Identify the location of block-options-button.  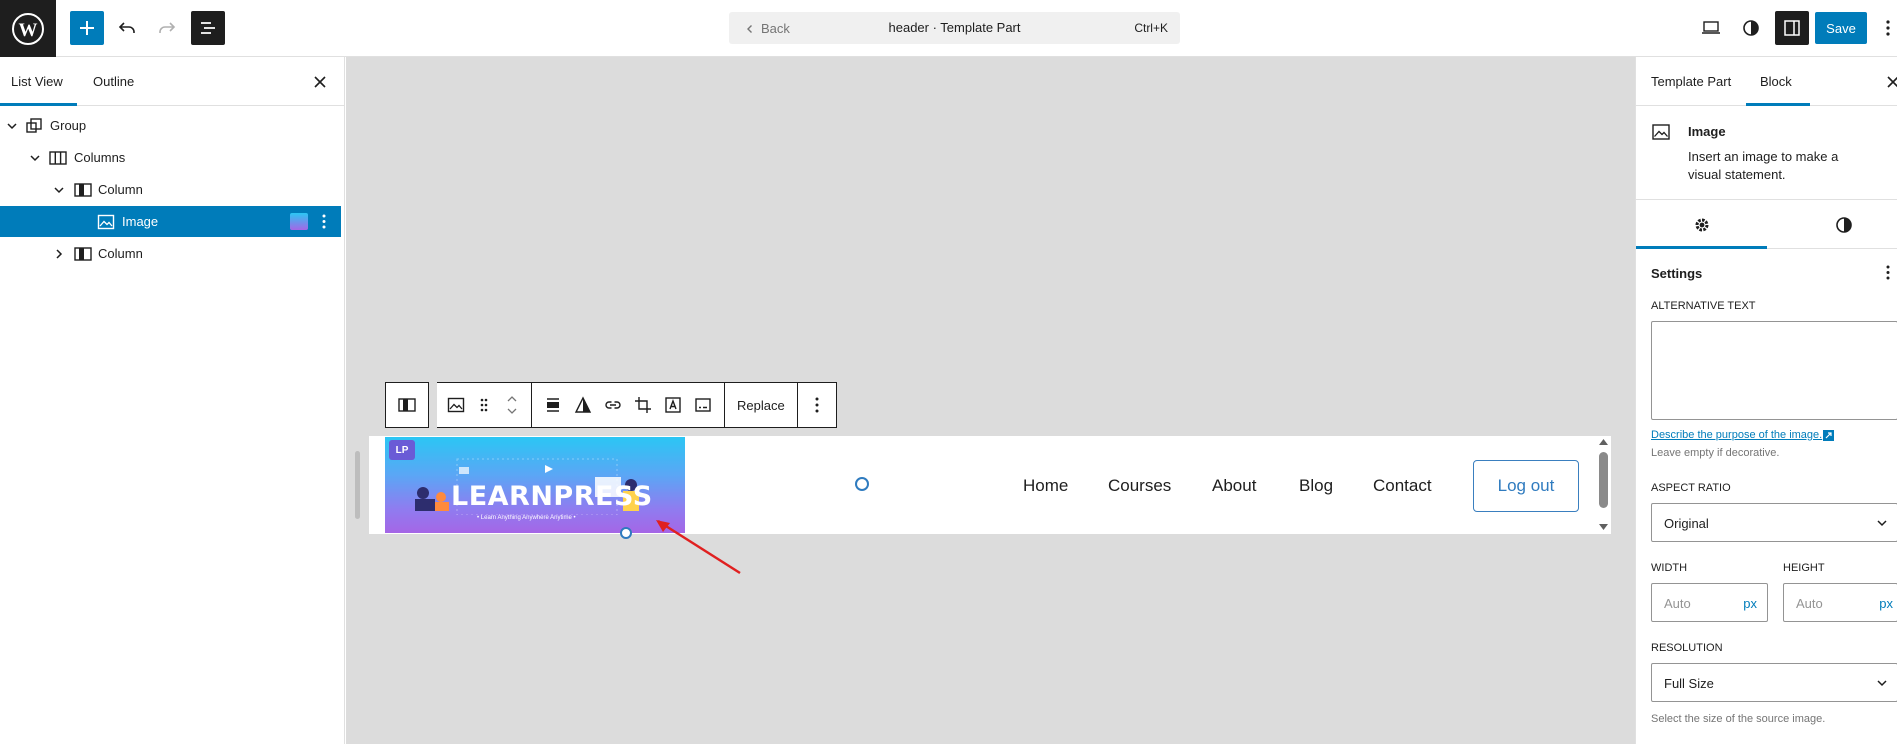
(817, 405).